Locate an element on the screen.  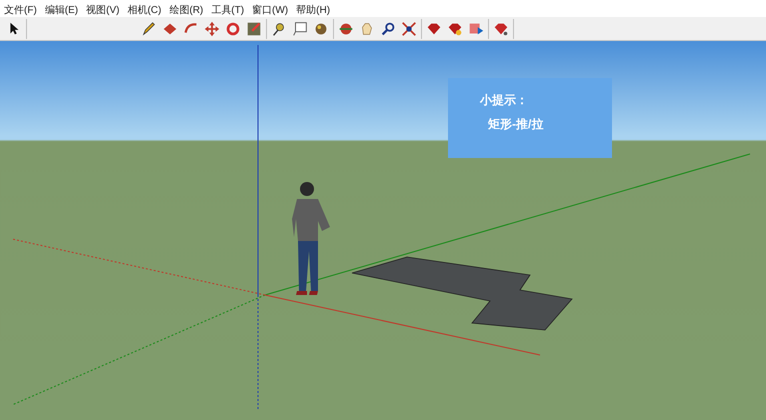
text-label-icon is located at coordinates (300, 29).